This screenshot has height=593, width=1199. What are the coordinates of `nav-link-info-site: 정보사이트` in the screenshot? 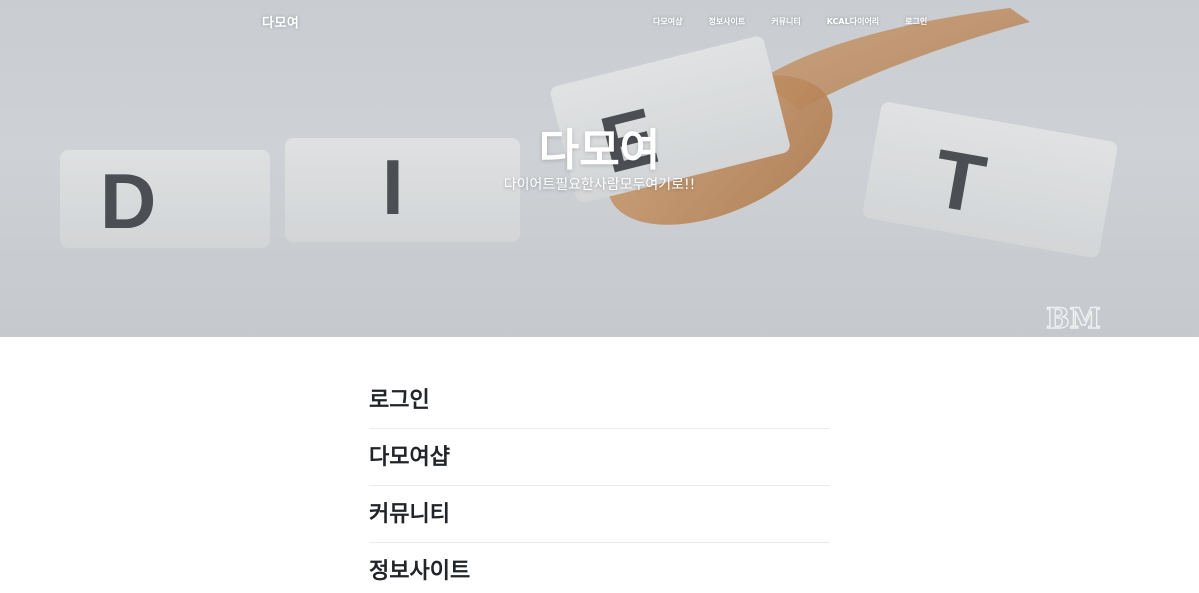 It's located at (726, 21).